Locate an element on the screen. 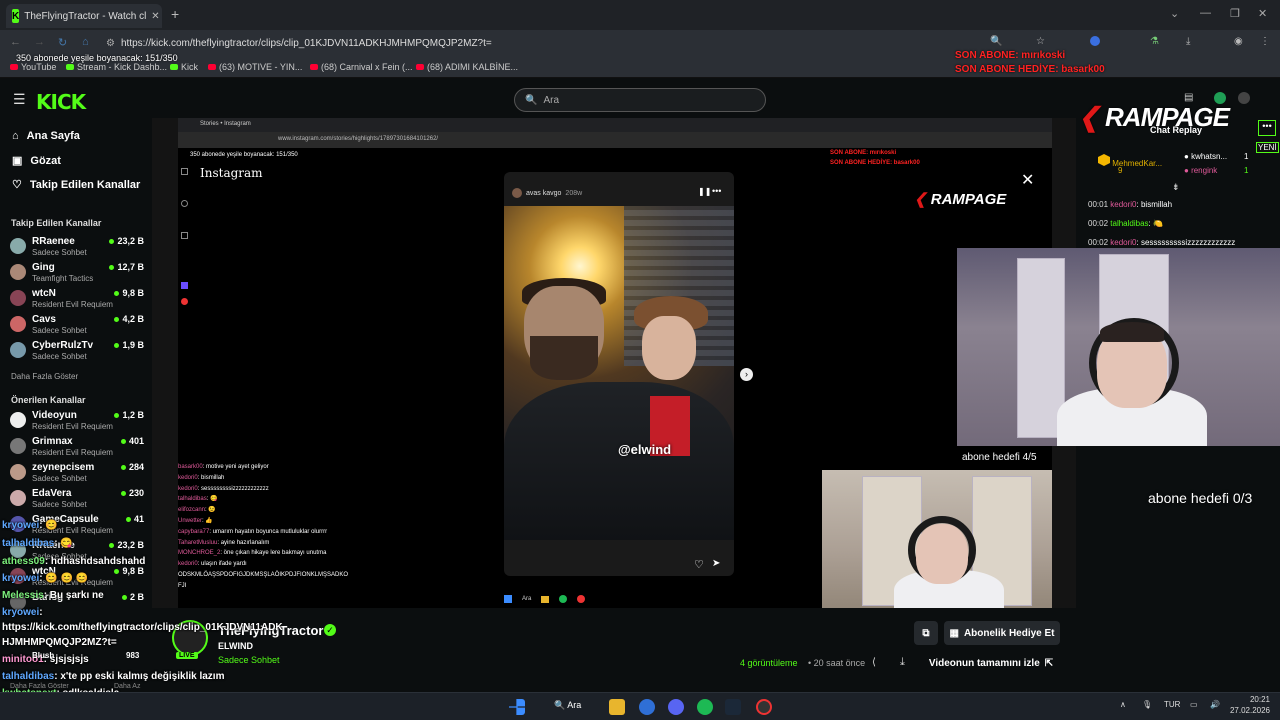  chat-avatar-icon is located at coordinates (1244, 98).